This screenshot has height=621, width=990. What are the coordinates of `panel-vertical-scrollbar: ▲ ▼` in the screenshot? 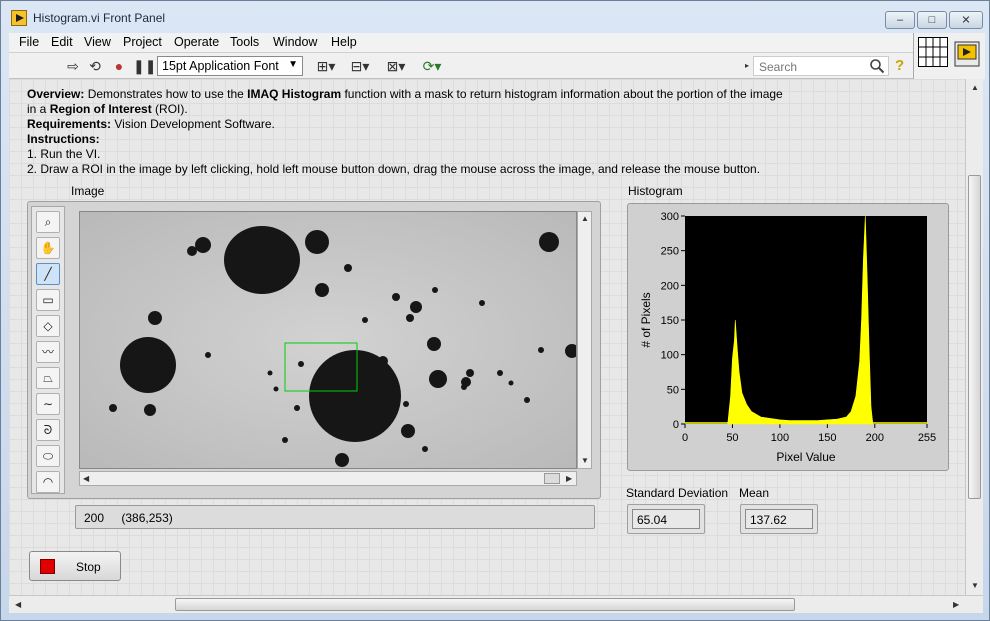 It's located at (974, 337).